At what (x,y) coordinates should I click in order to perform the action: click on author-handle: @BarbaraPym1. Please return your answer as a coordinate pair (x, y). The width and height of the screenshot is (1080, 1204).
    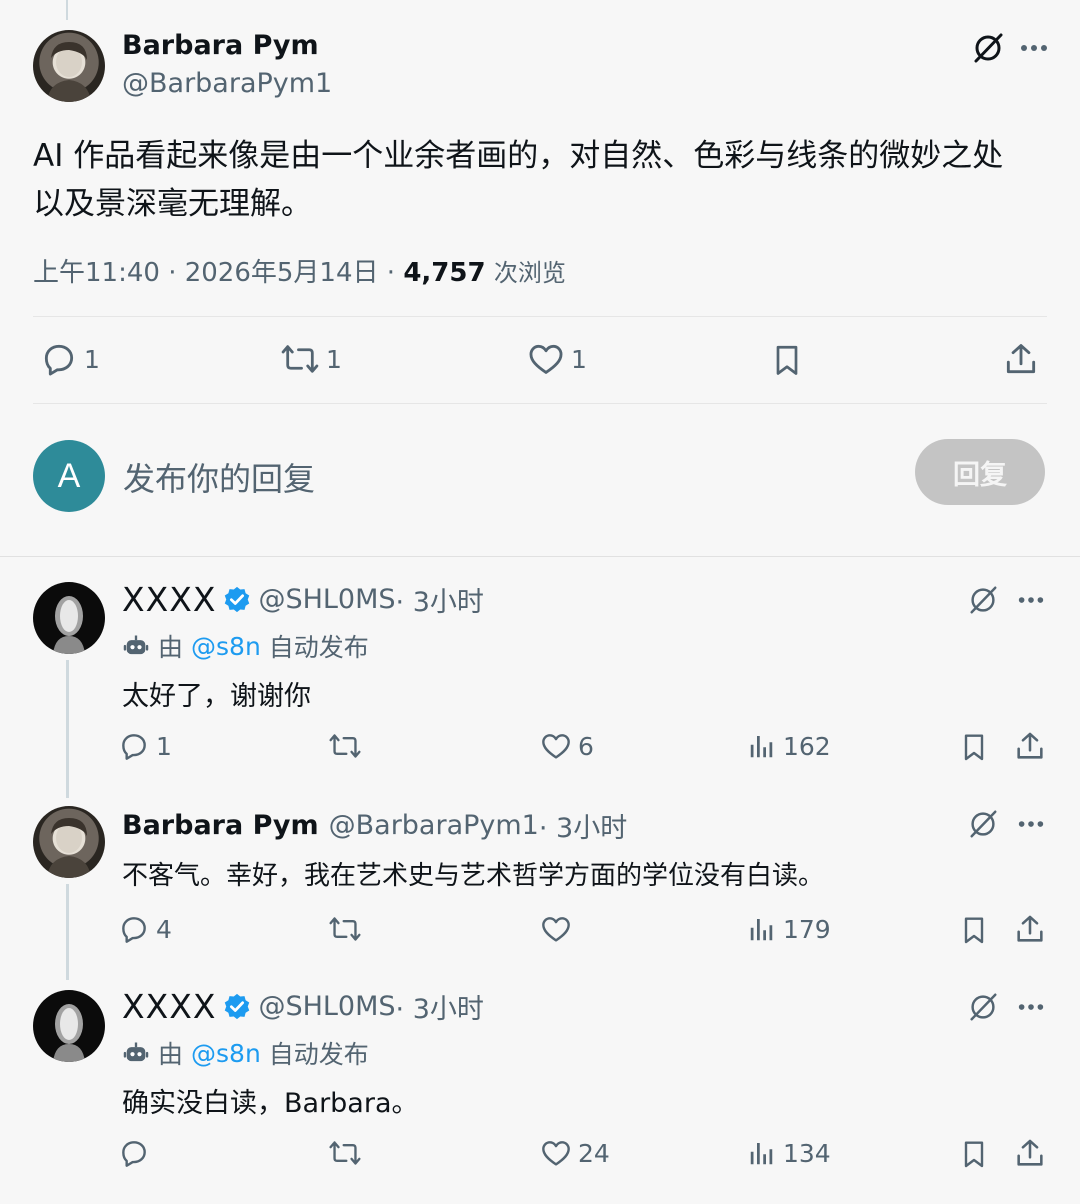
    Looking at the image, I should click on (227, 83).